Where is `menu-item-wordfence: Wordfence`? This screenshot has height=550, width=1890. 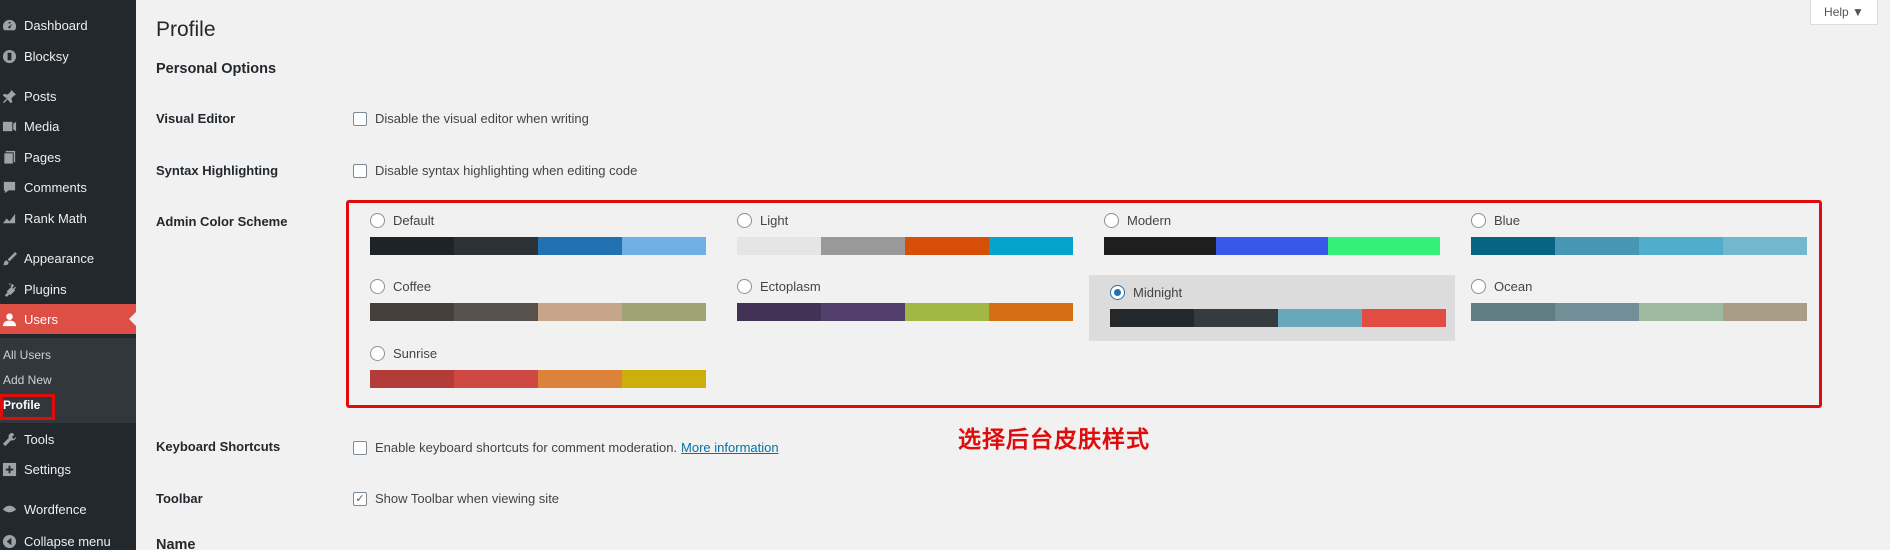
menu-item-wordfence: Wordfence is located at coordinates (68, 509).